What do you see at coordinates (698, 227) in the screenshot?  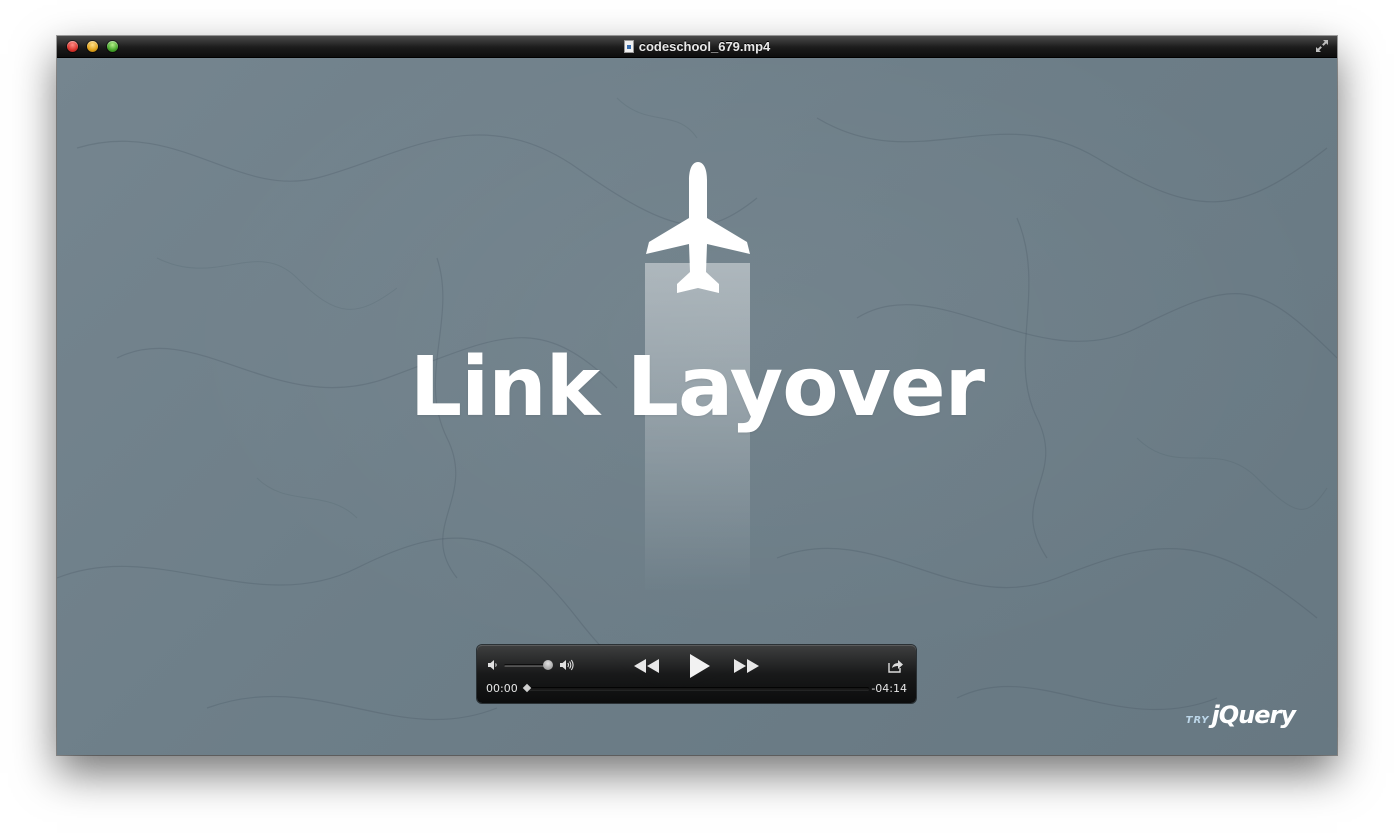 I see `airplane-icon` at bounding box center [698, 227].